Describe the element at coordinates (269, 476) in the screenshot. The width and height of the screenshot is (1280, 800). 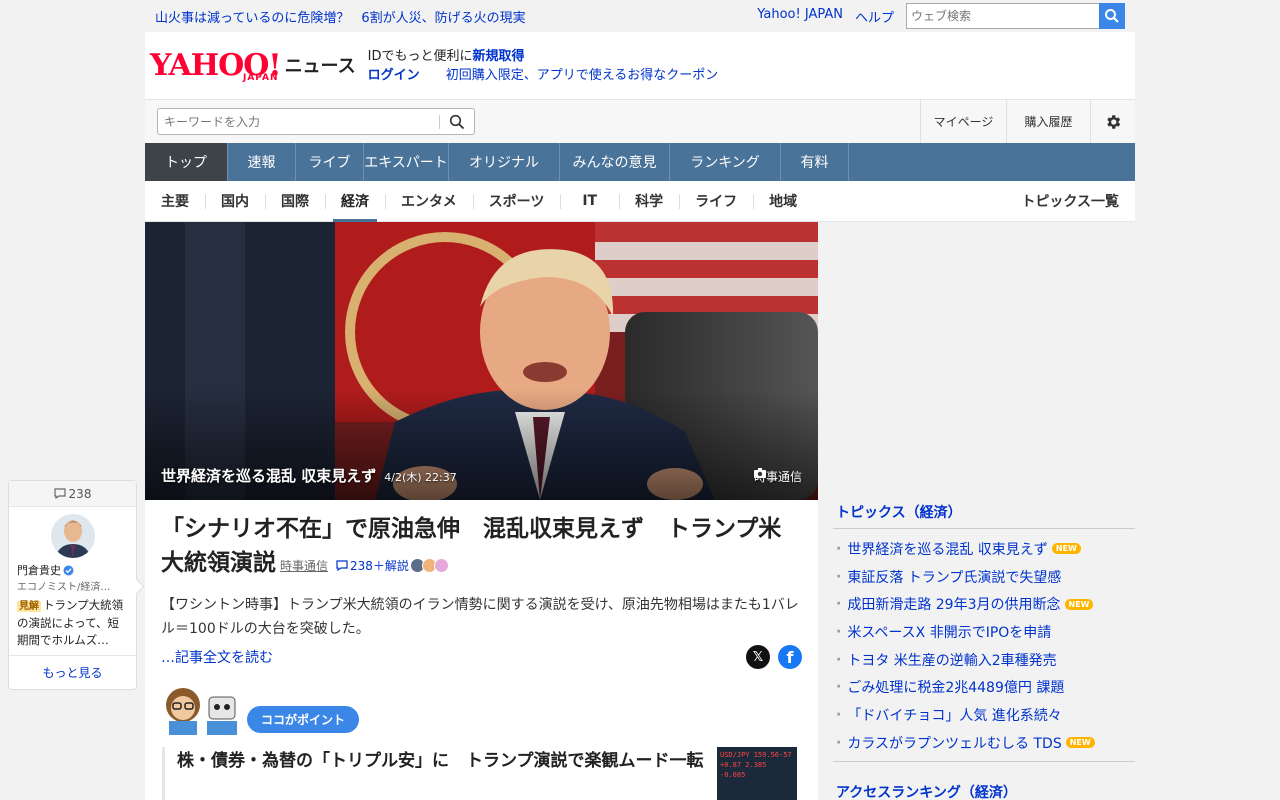
I see `hero-caption-title: 世界経済を巡る混乱 収束見えず` at that location.